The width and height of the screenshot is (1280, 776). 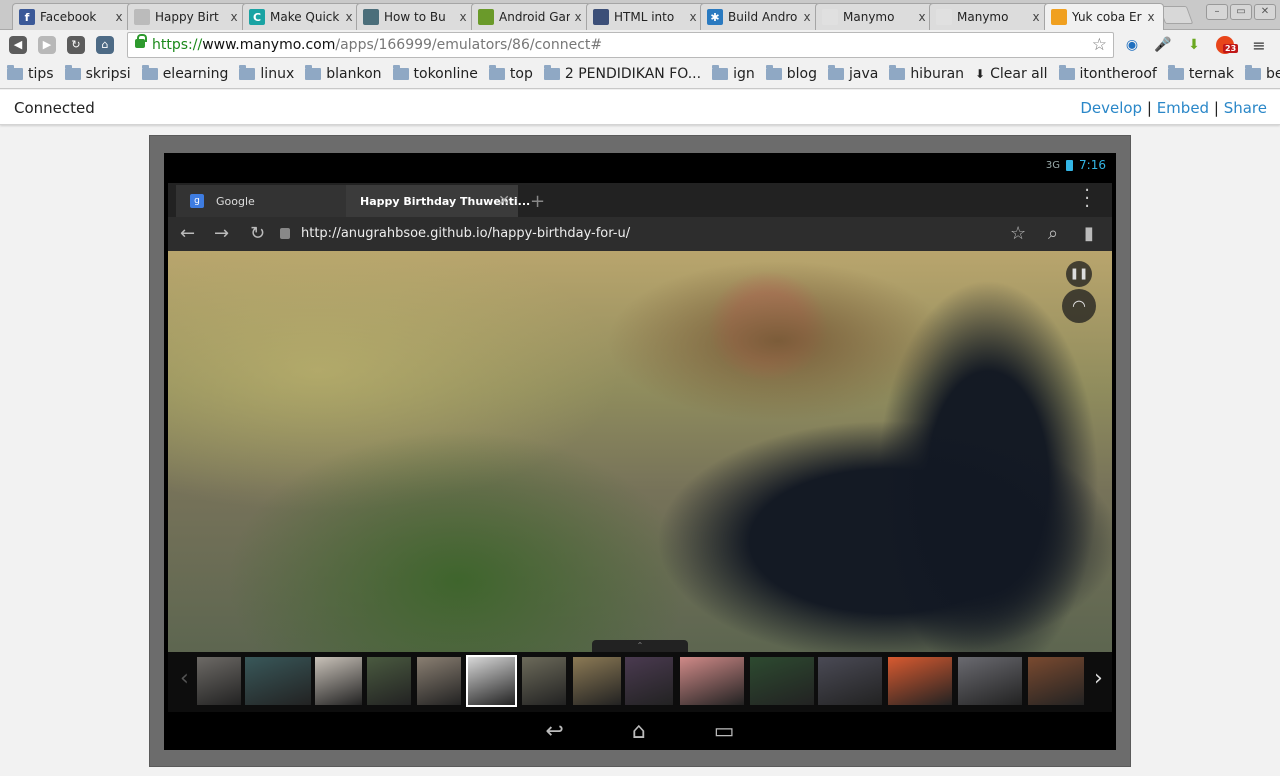 I want to click on android-reload-icon: ↻, so click(x=257, y=233).